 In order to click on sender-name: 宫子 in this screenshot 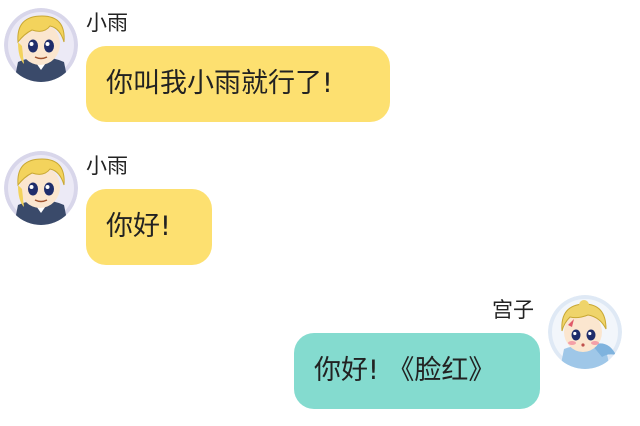, I will do `click(513, 310)`.